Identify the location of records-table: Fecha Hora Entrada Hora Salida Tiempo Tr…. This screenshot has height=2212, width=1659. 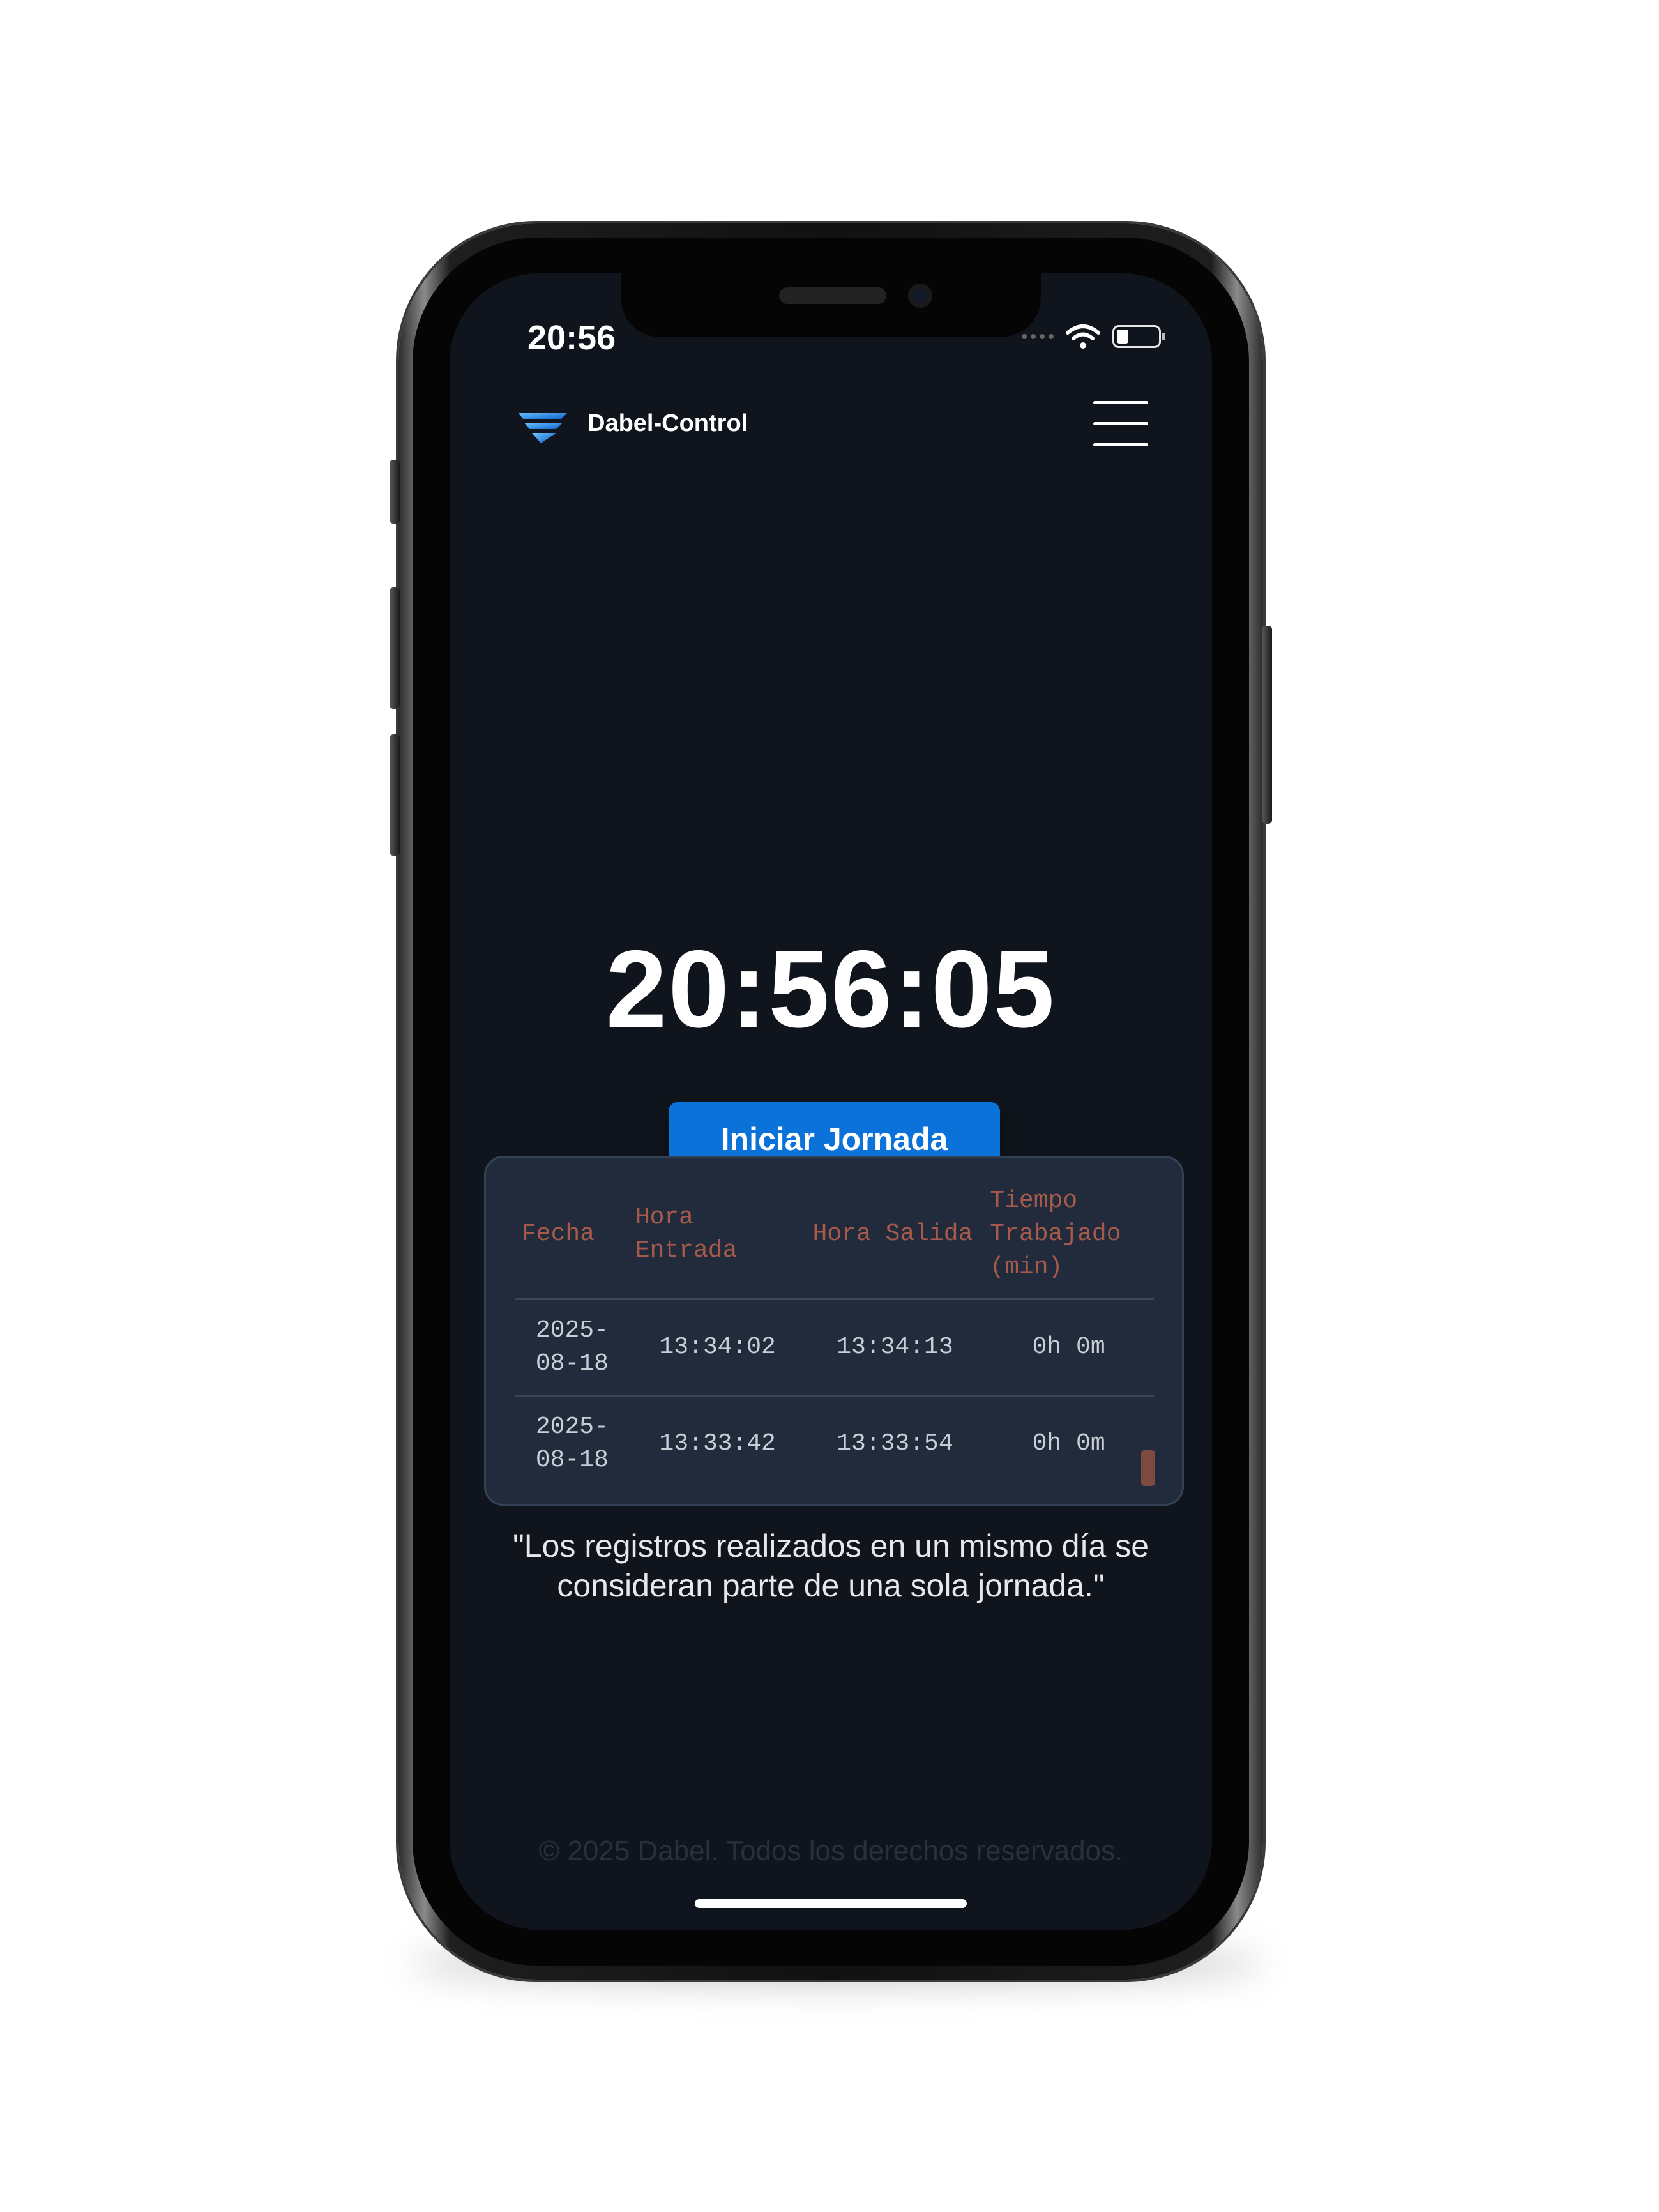
(835, 1338).